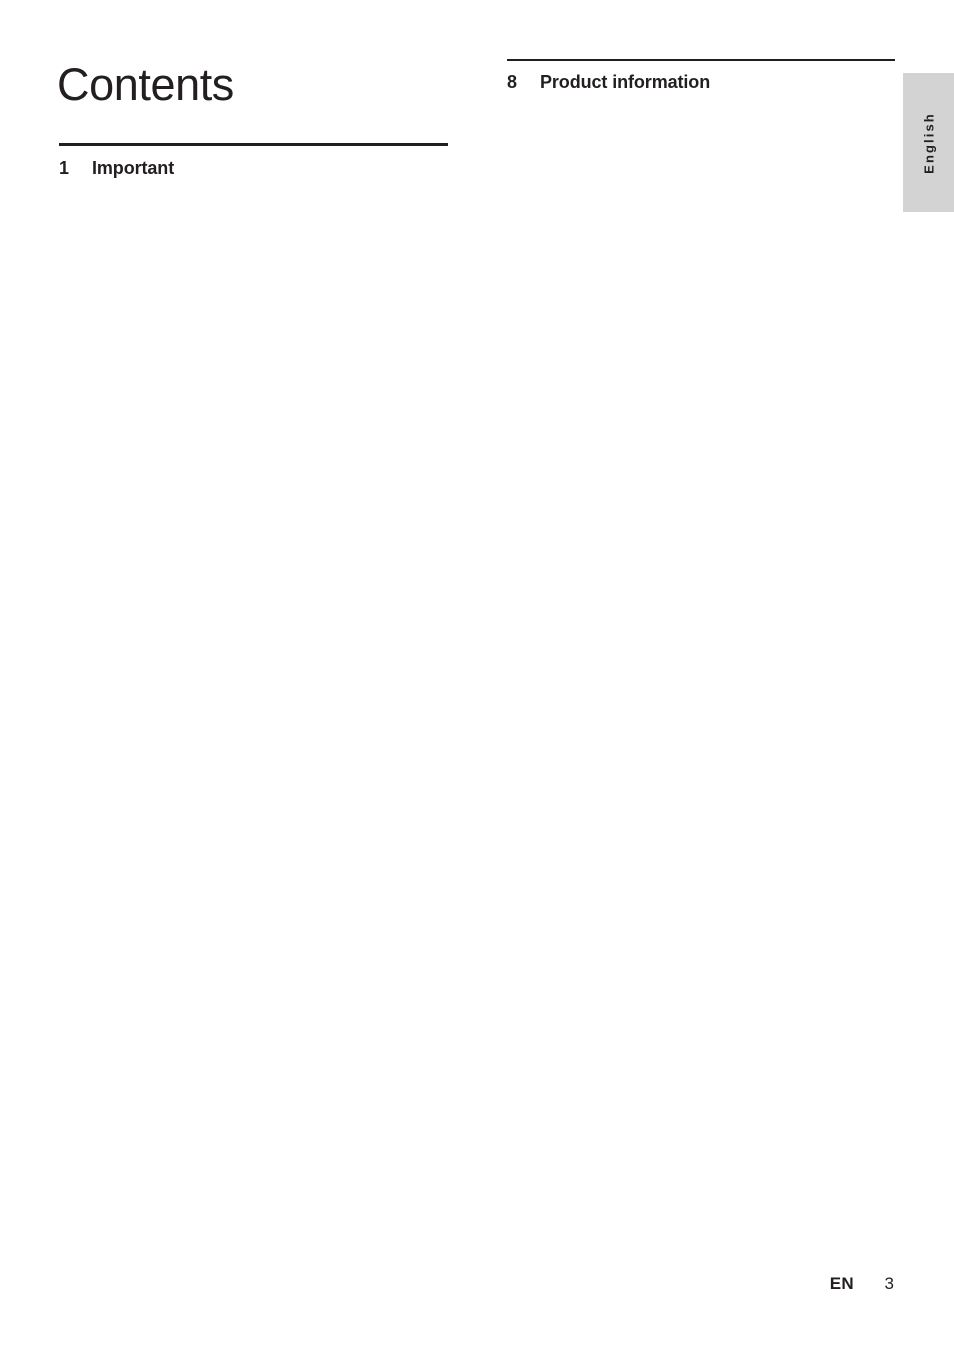  What do you see at coordinates (145, 84) in the screenshot?
I see `page-title: Contents` at bounding box center [145, 84].